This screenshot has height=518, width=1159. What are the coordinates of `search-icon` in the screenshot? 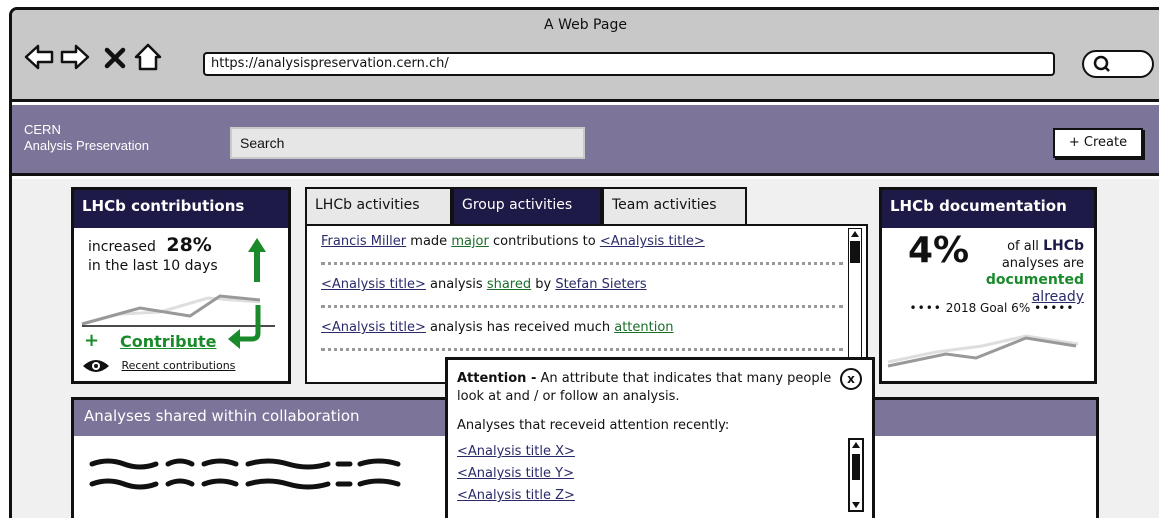 It's located at (1101, 63).